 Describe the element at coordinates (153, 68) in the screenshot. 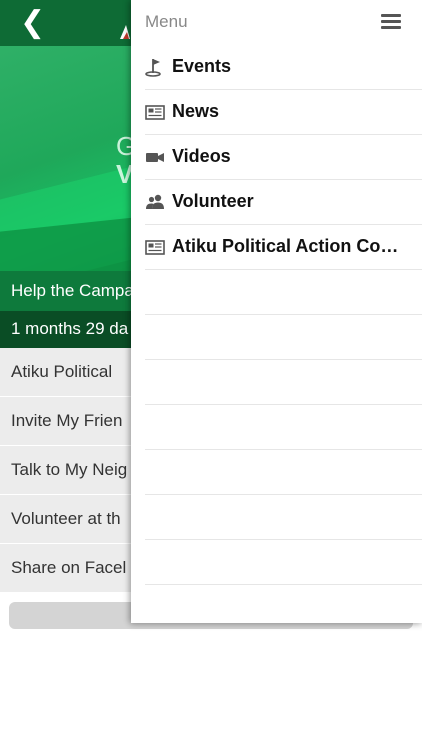

I see `golf-flag-icon` at that location.